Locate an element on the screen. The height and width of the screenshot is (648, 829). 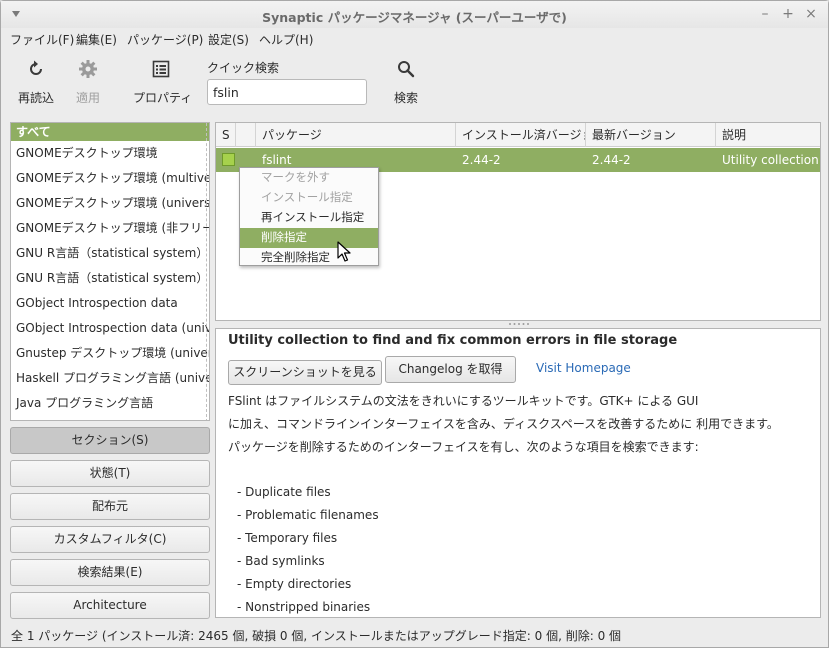
category-item: Gnustep デスクトップ環境 (universe) is located at coordinates (110, 353).